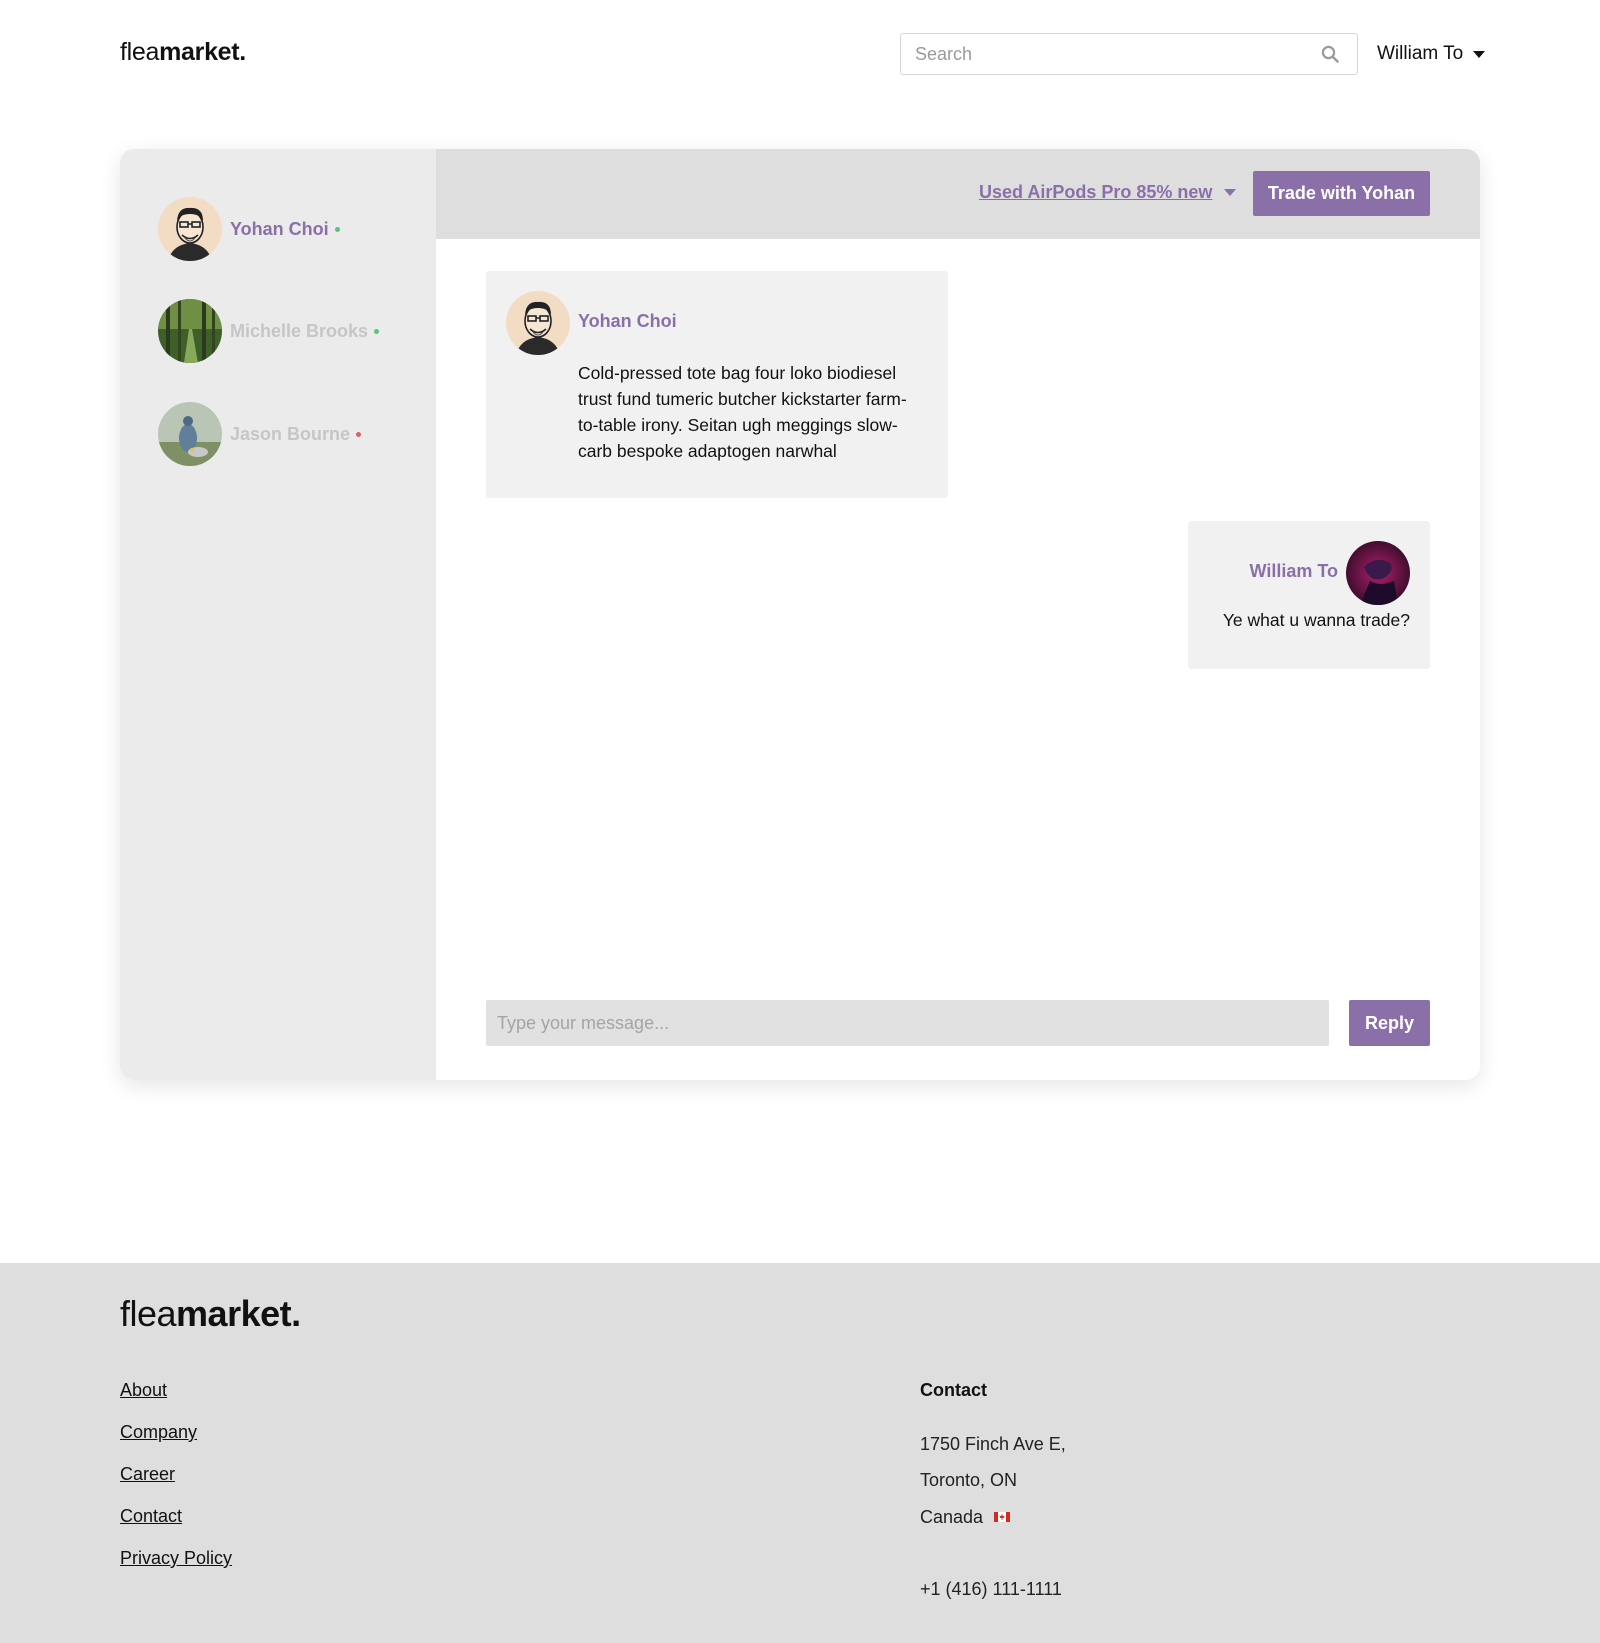  Describe the element at coordinates (359, 434) in the screenshot. I see `offline-status-dot` at that location.